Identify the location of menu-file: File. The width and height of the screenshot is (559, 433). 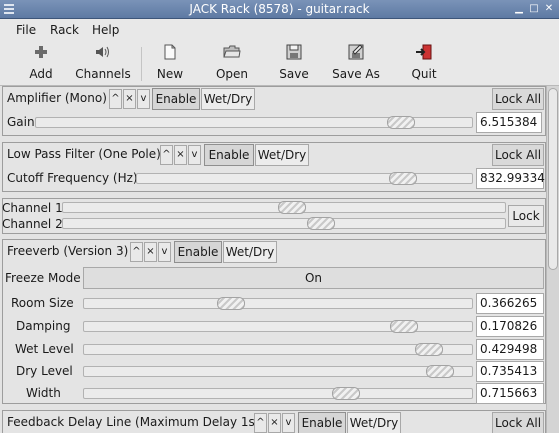
(26, 30).